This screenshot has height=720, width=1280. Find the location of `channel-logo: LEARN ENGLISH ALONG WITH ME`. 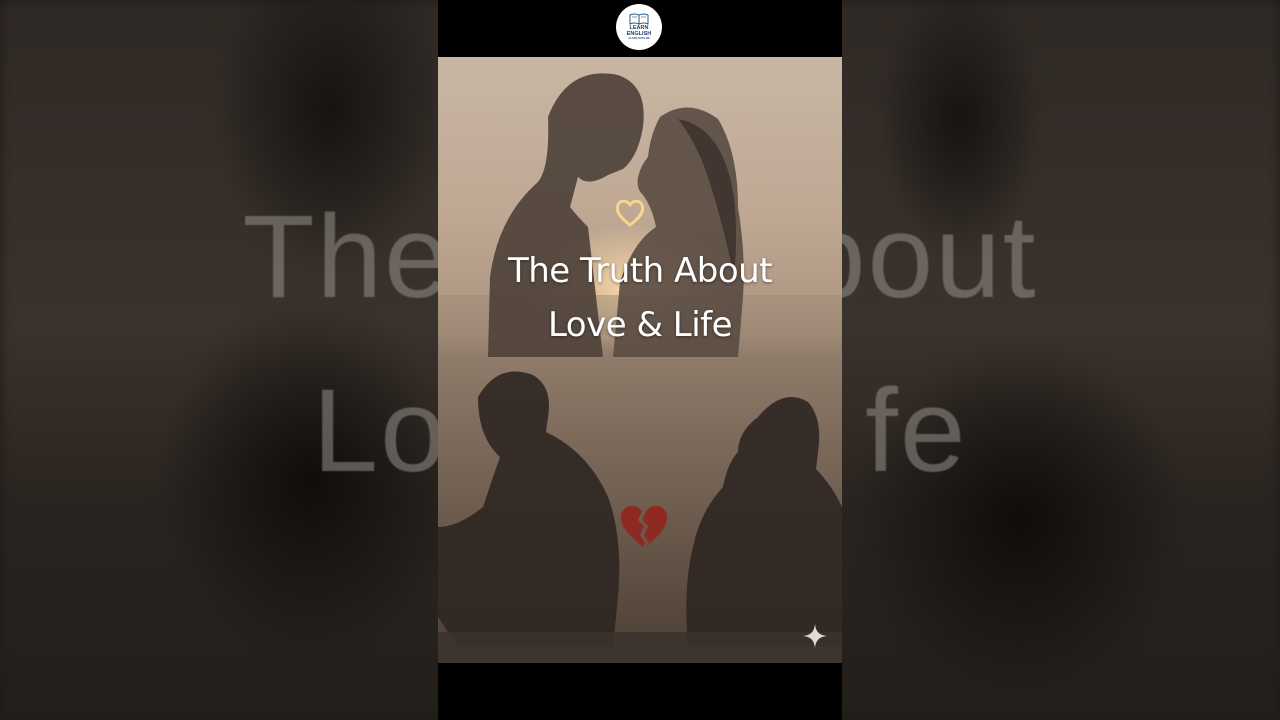

channel-logo: LEARN ENGLISH ALONG WITH ME is located at coordinates (639, 27).